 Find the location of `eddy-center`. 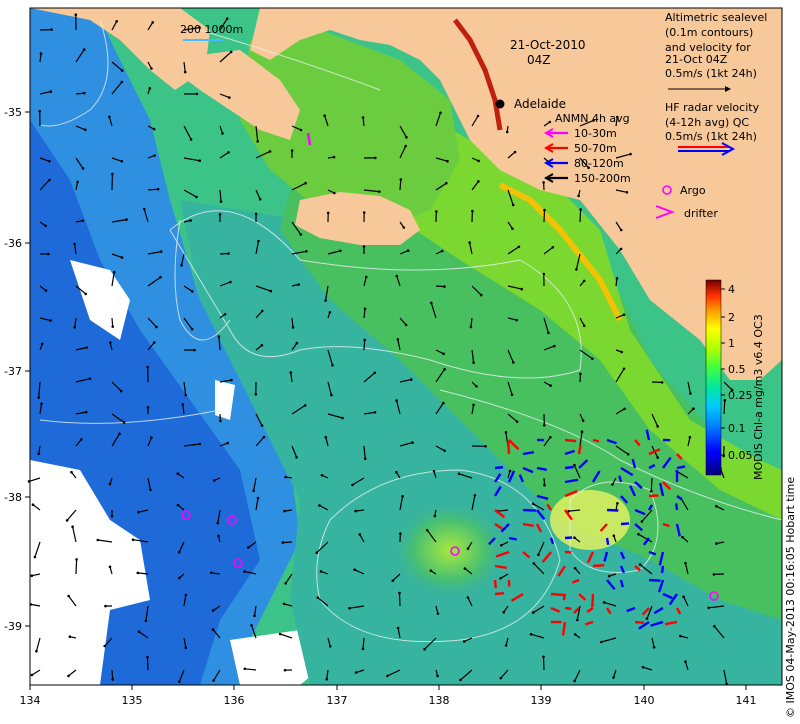

eddy-center is located at coordinates (450, 550).